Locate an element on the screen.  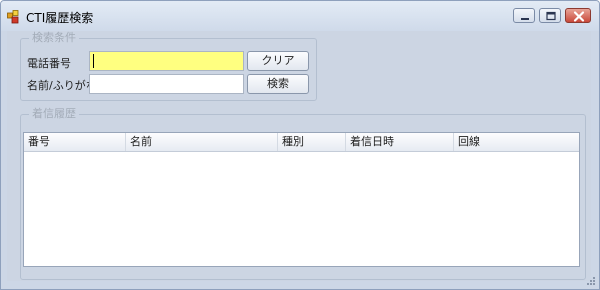
text-caret is located at coordinates (93, 61).